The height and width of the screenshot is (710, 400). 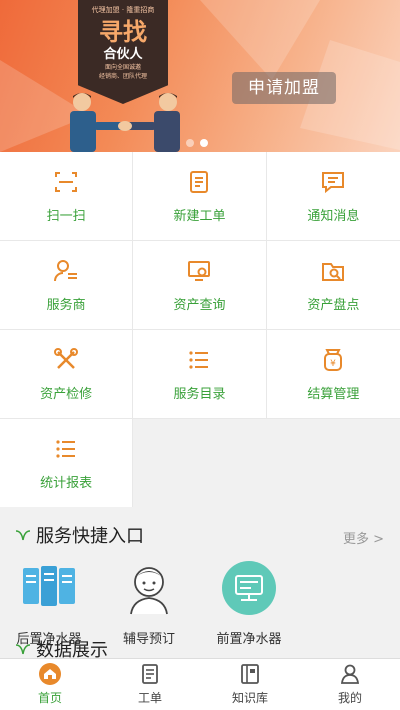 I want to click on quick-entry-header: 服务快捷入口, so click(x=79, y=535).